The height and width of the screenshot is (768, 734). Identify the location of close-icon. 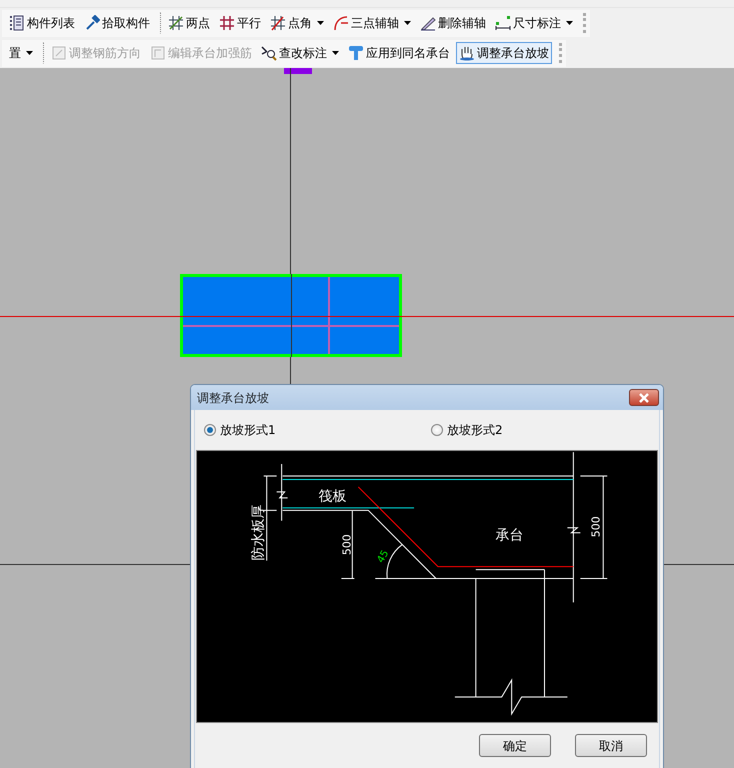
(644, 397).